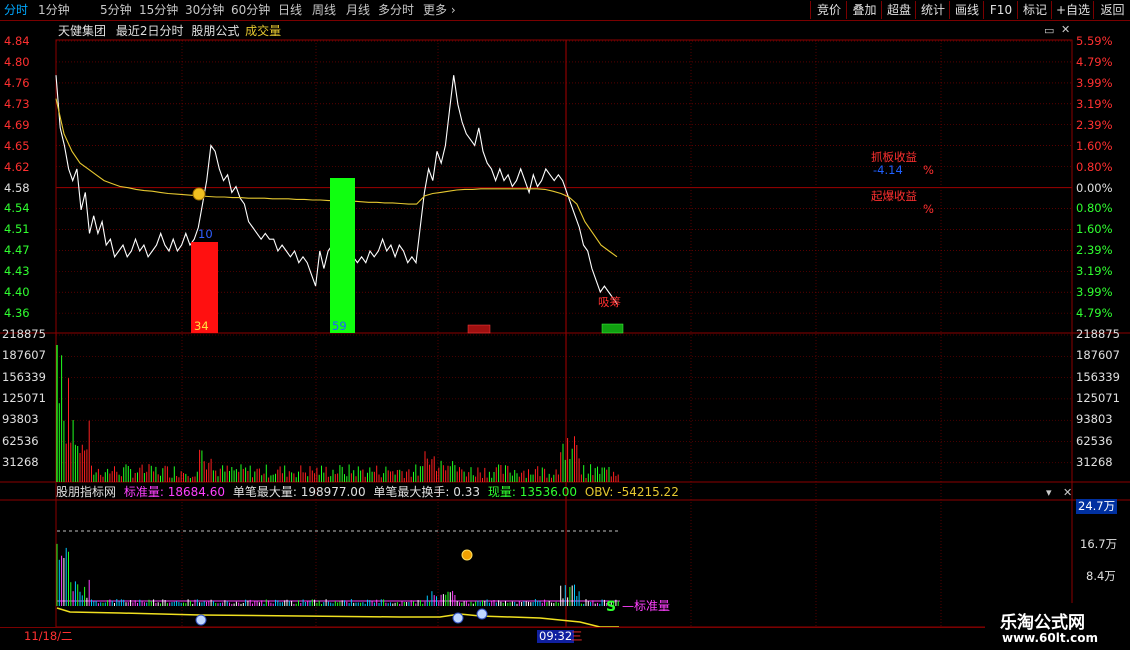 This screenshot has width=1130, height=650. I want to click on price-tick-label: 4.62, so click(17, 166).